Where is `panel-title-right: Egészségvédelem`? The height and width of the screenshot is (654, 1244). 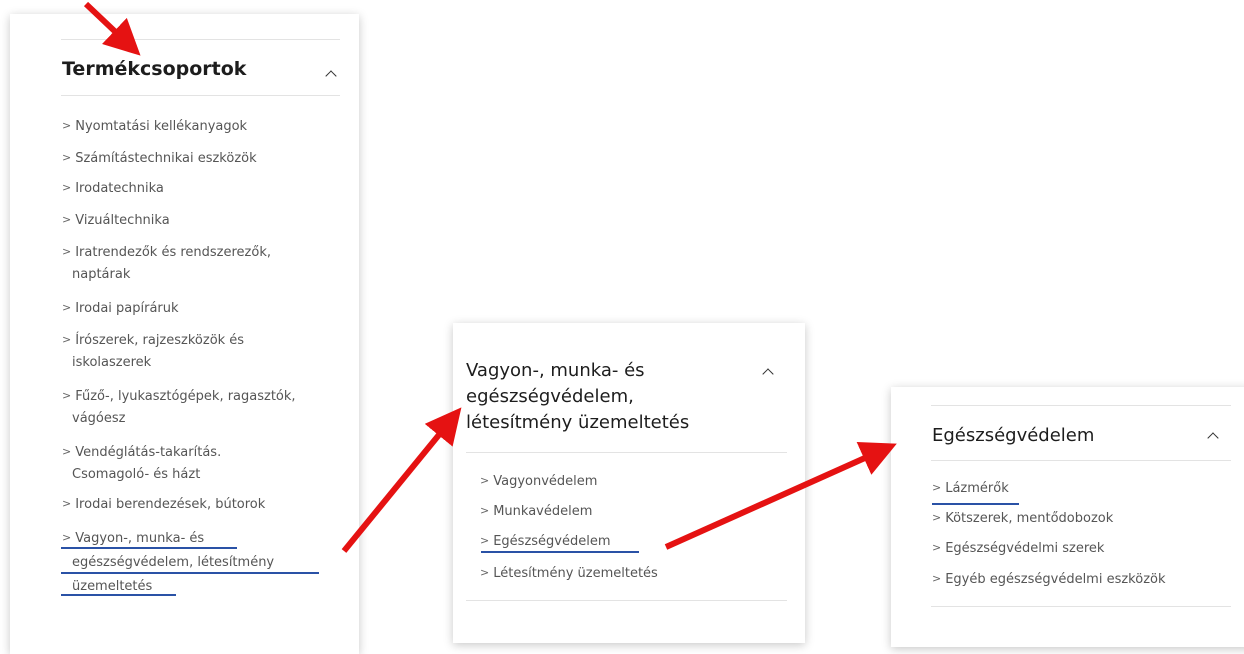
panel-title-right: Egészségvédelem is located at coordinates (1013, 435).